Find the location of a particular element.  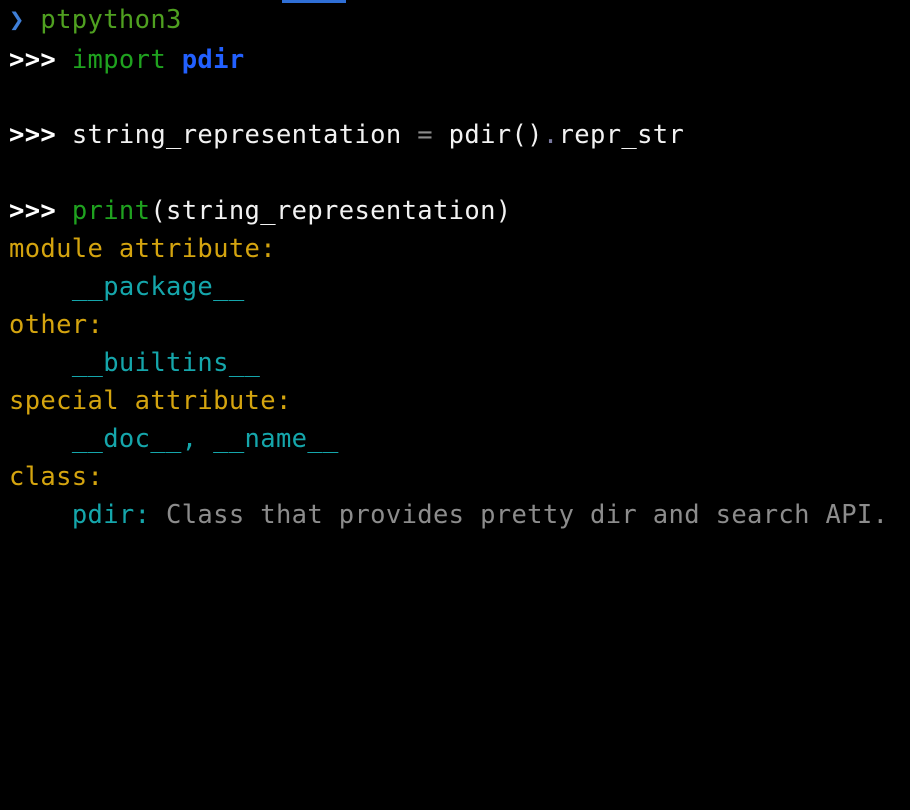

builtin-print: print is located at coordinates (111, 211).